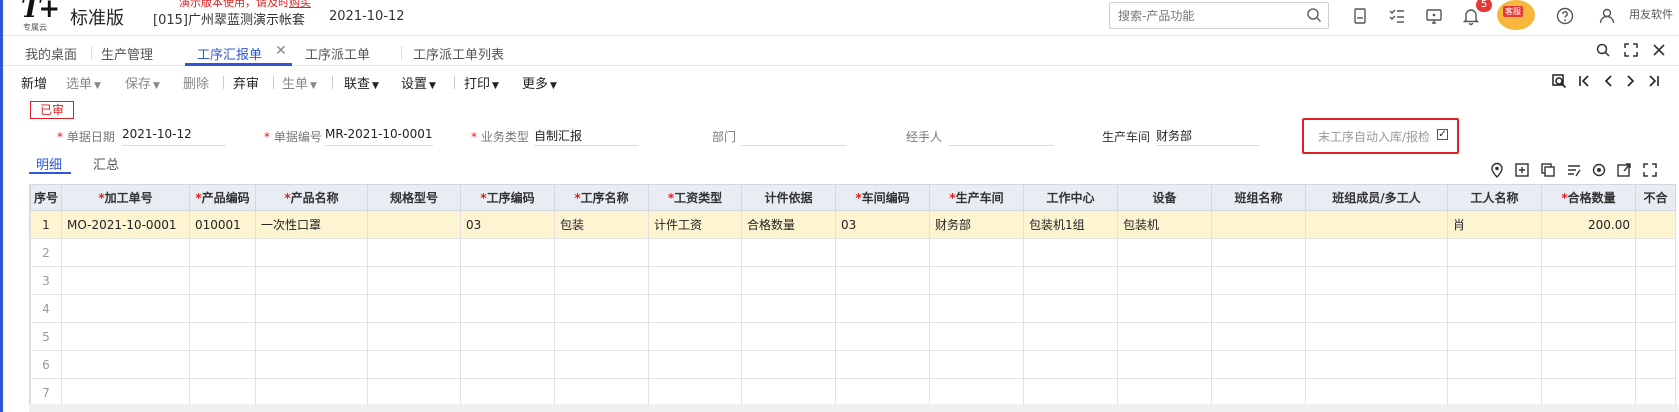 Image resolution: width=1679 pixels, height=412 pixels. What do you see at coordinates (853, 280) in the screenshot?
I see `table-row: 3` at bounding box center [853, 280].